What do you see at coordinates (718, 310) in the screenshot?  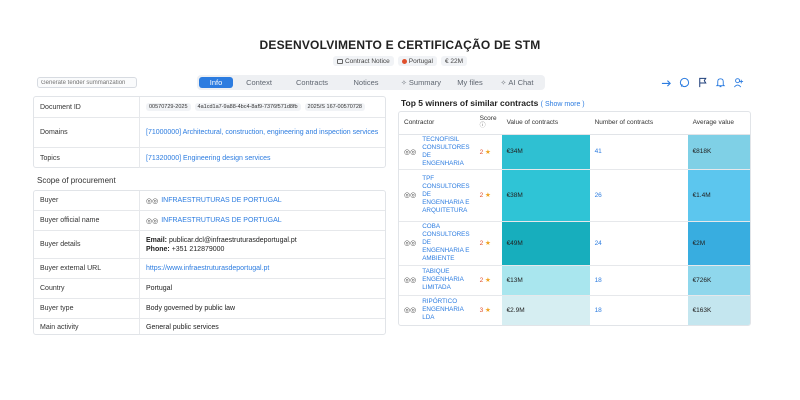 I see `average-cell: €163K` at bounding box center [718, 310].